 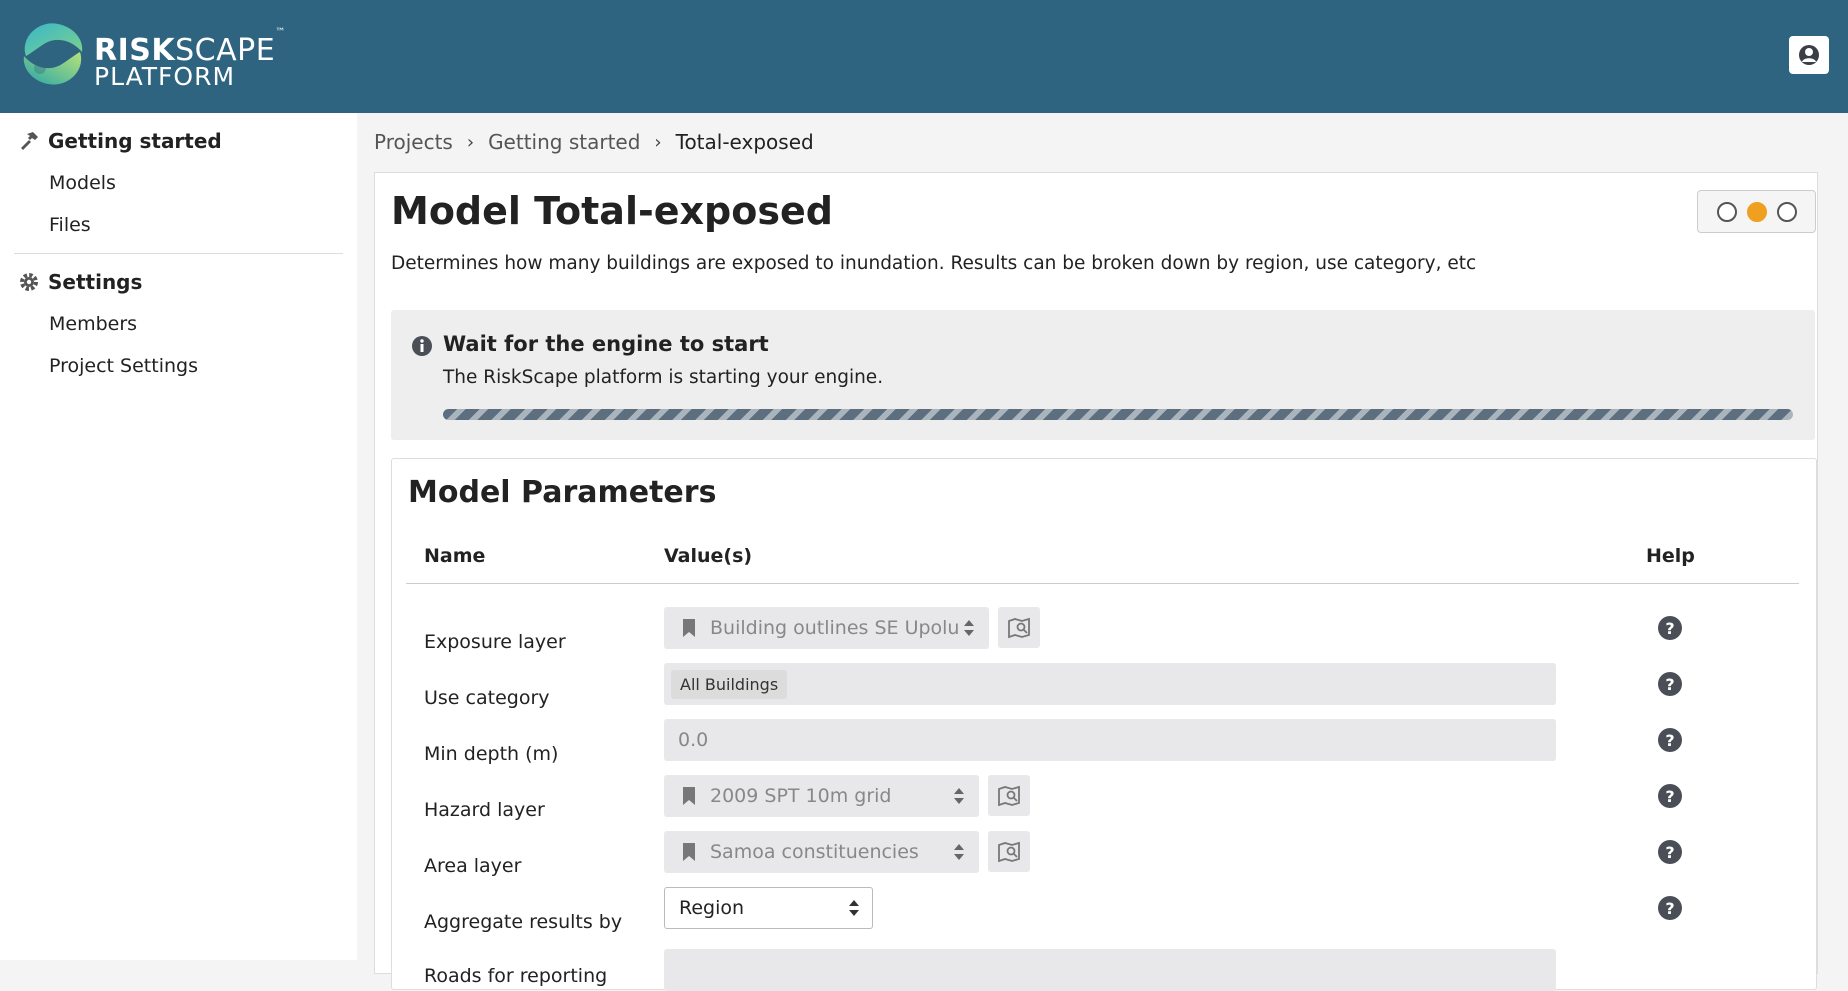 I want to click on aggregate-by-select: Region, so click(x=768, y=908).